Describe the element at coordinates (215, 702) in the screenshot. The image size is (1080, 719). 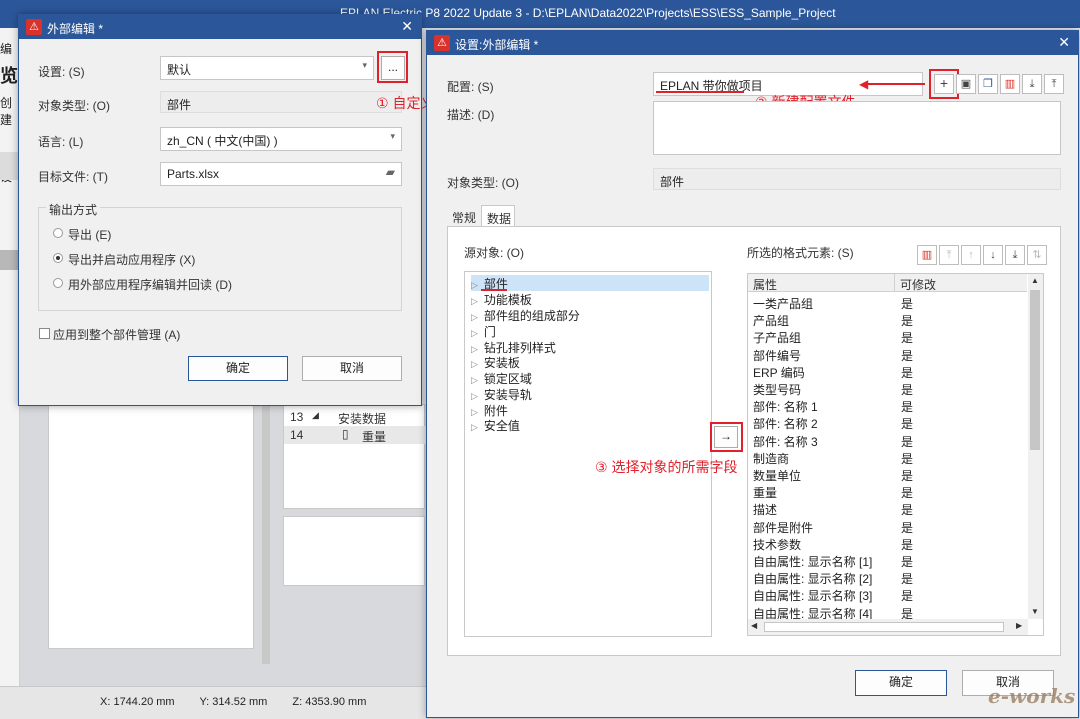
I see `status-bar: X: 1744.20 mm Y: 314.52 mm Z: 4353.90 mm` at that location.